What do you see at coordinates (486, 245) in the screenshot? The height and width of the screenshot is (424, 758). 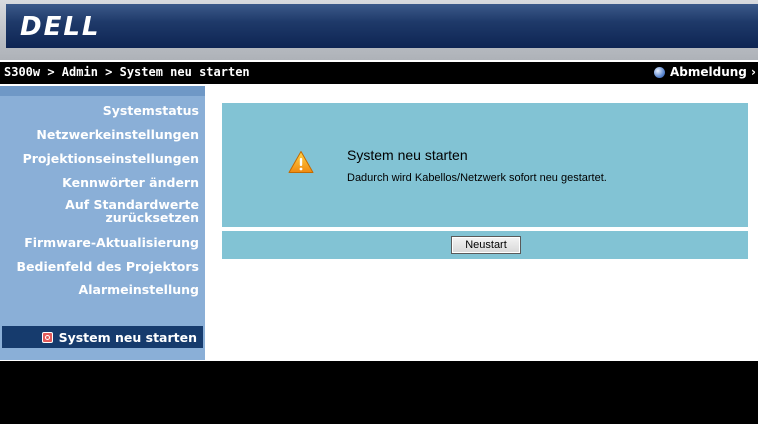 I see `restart-button: Neustart` at bounding box center [486, 245].